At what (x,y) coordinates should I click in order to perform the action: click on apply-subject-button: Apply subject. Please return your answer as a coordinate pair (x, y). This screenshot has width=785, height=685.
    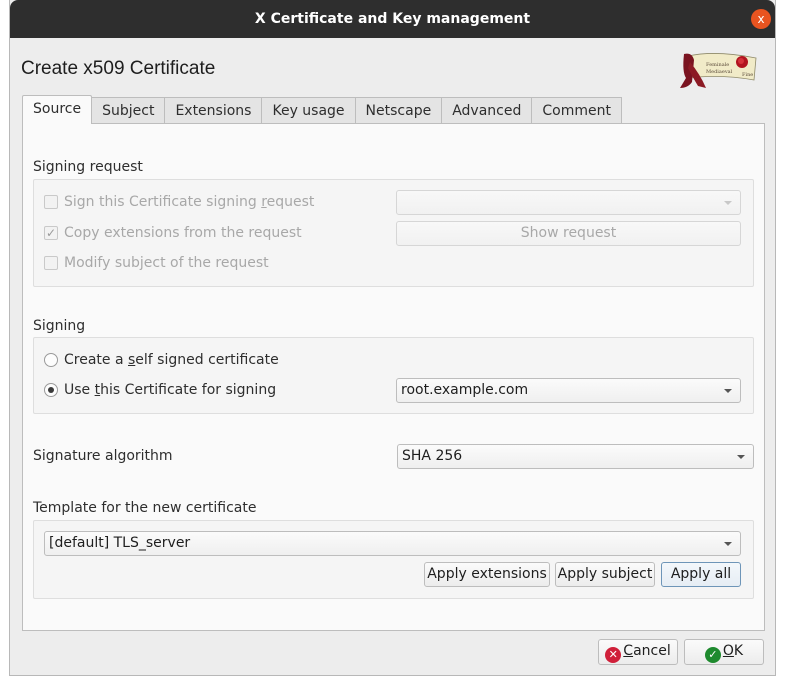
    Looking at the image, I should click on (605, 574).